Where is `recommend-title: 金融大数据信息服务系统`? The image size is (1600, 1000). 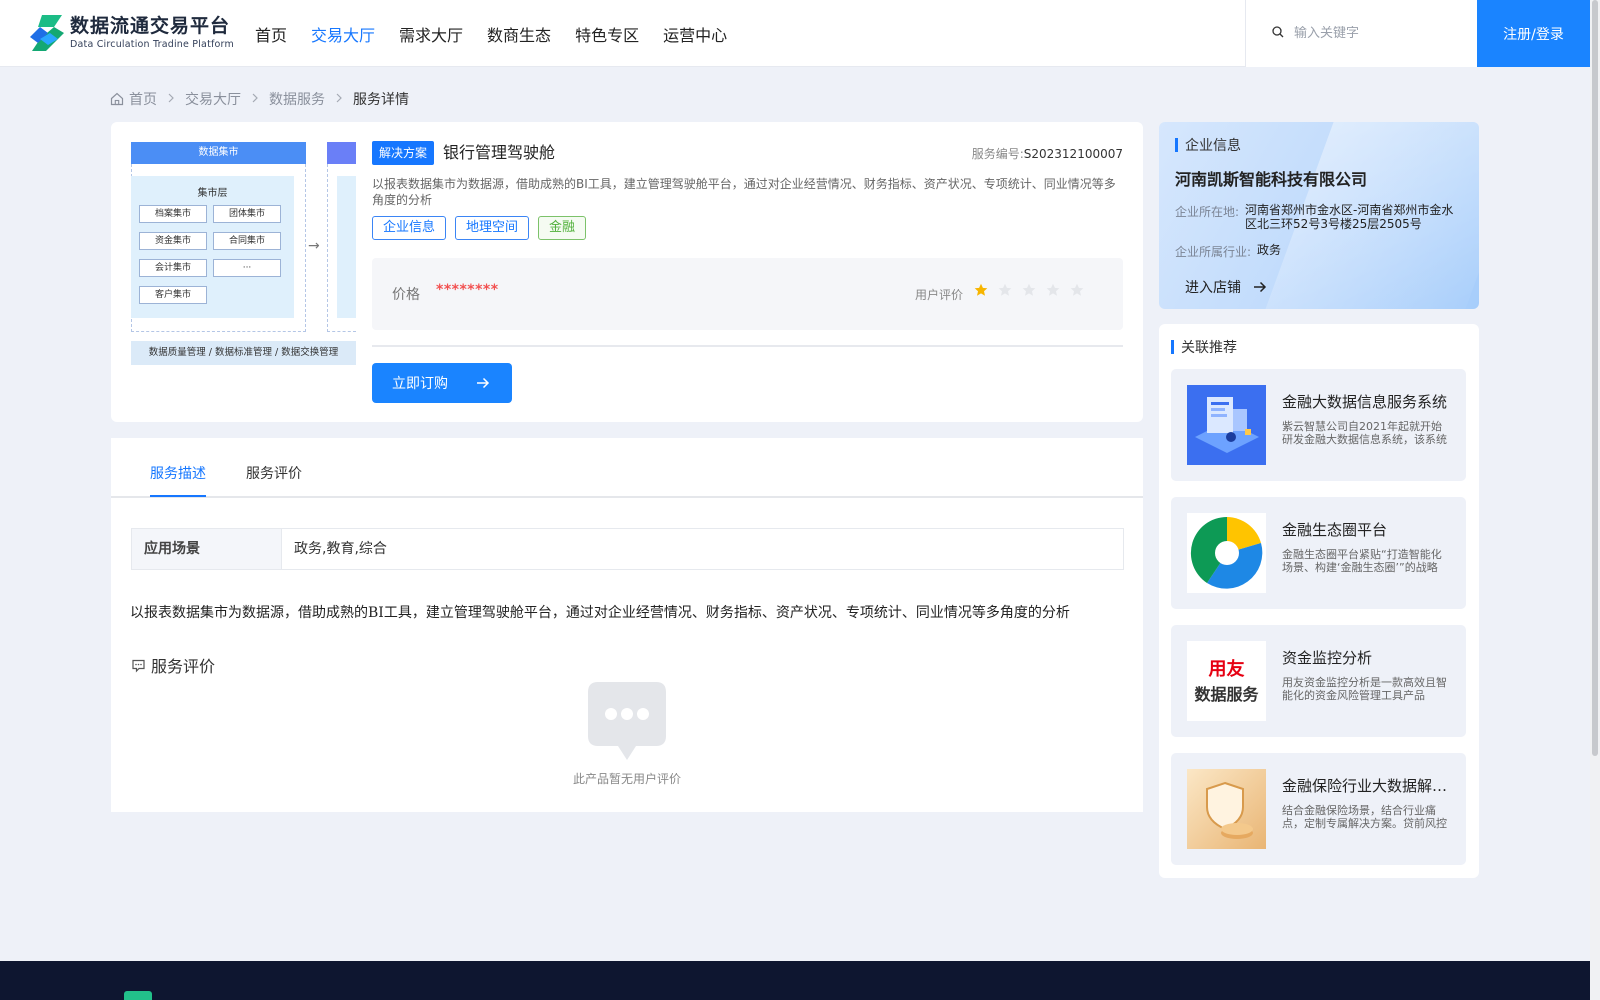
recommend-title: 金融大数据信息服务系统 is located at coordinates (1365, 402).